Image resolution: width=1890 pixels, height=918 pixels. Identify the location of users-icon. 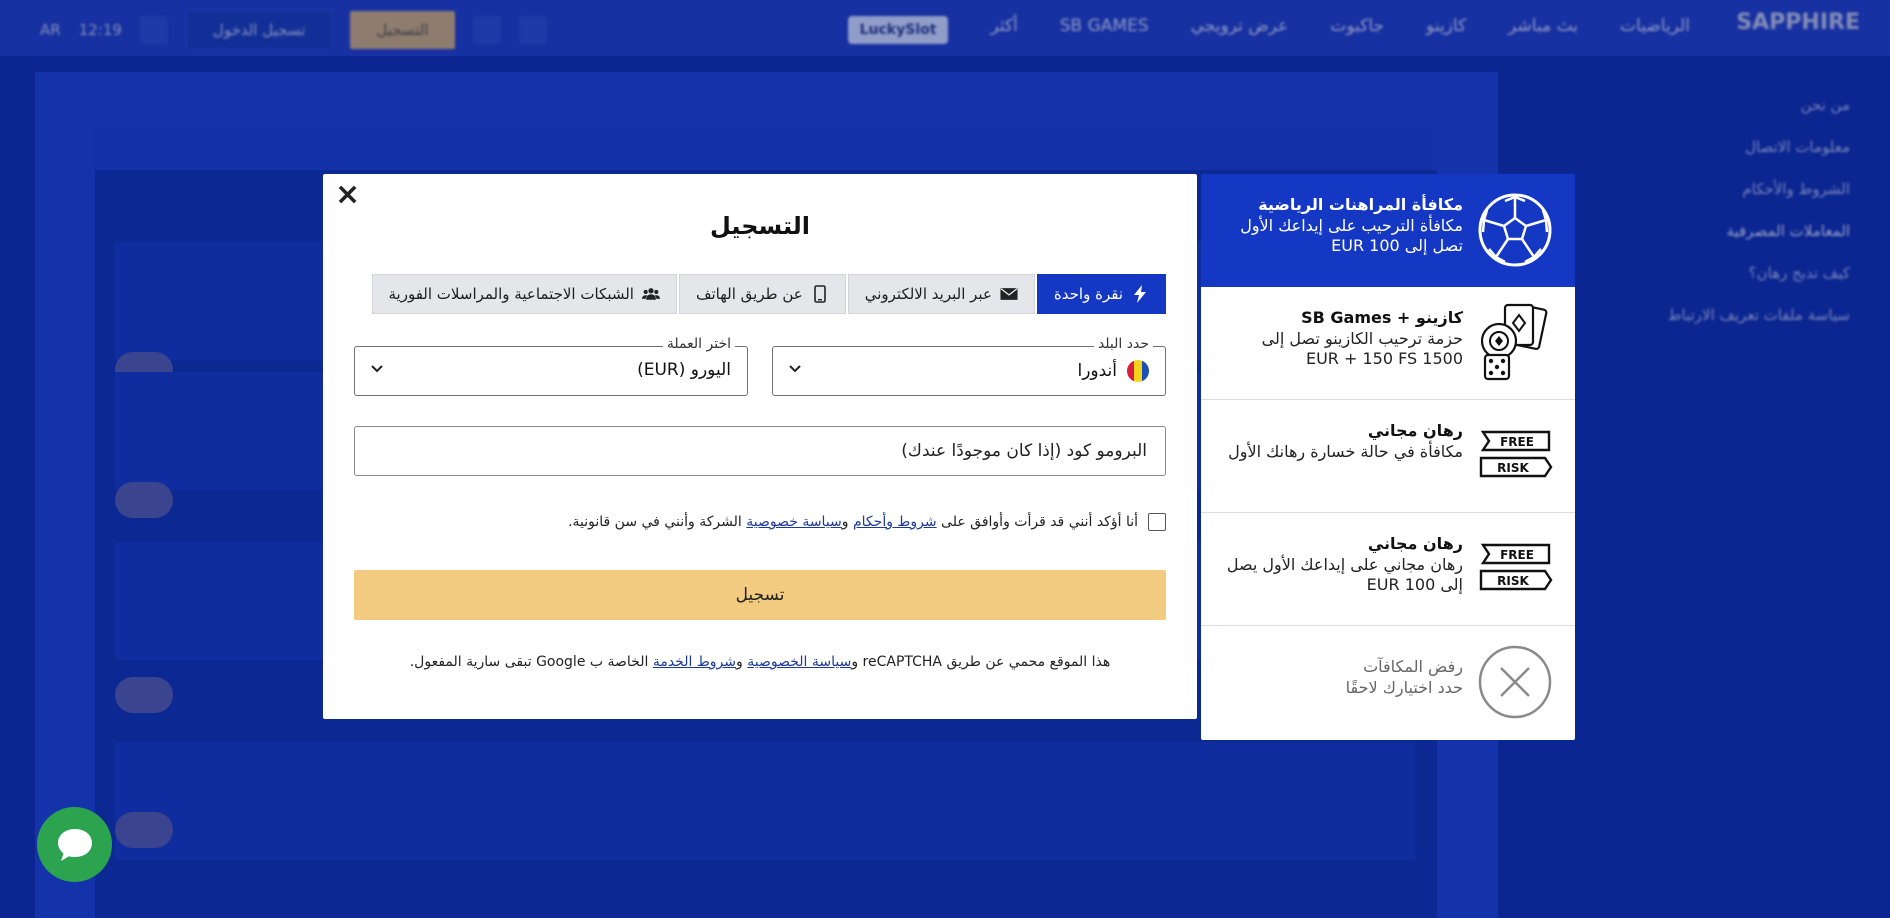
(650, 294).